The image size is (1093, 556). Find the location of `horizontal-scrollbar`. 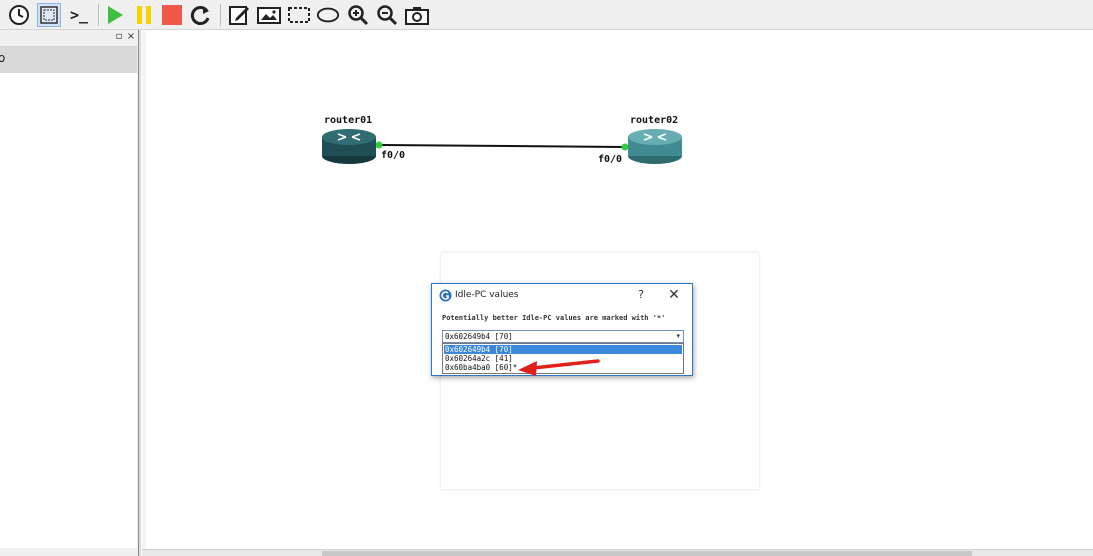

horizontal-scrollbar is located at coordinates (617, 552).